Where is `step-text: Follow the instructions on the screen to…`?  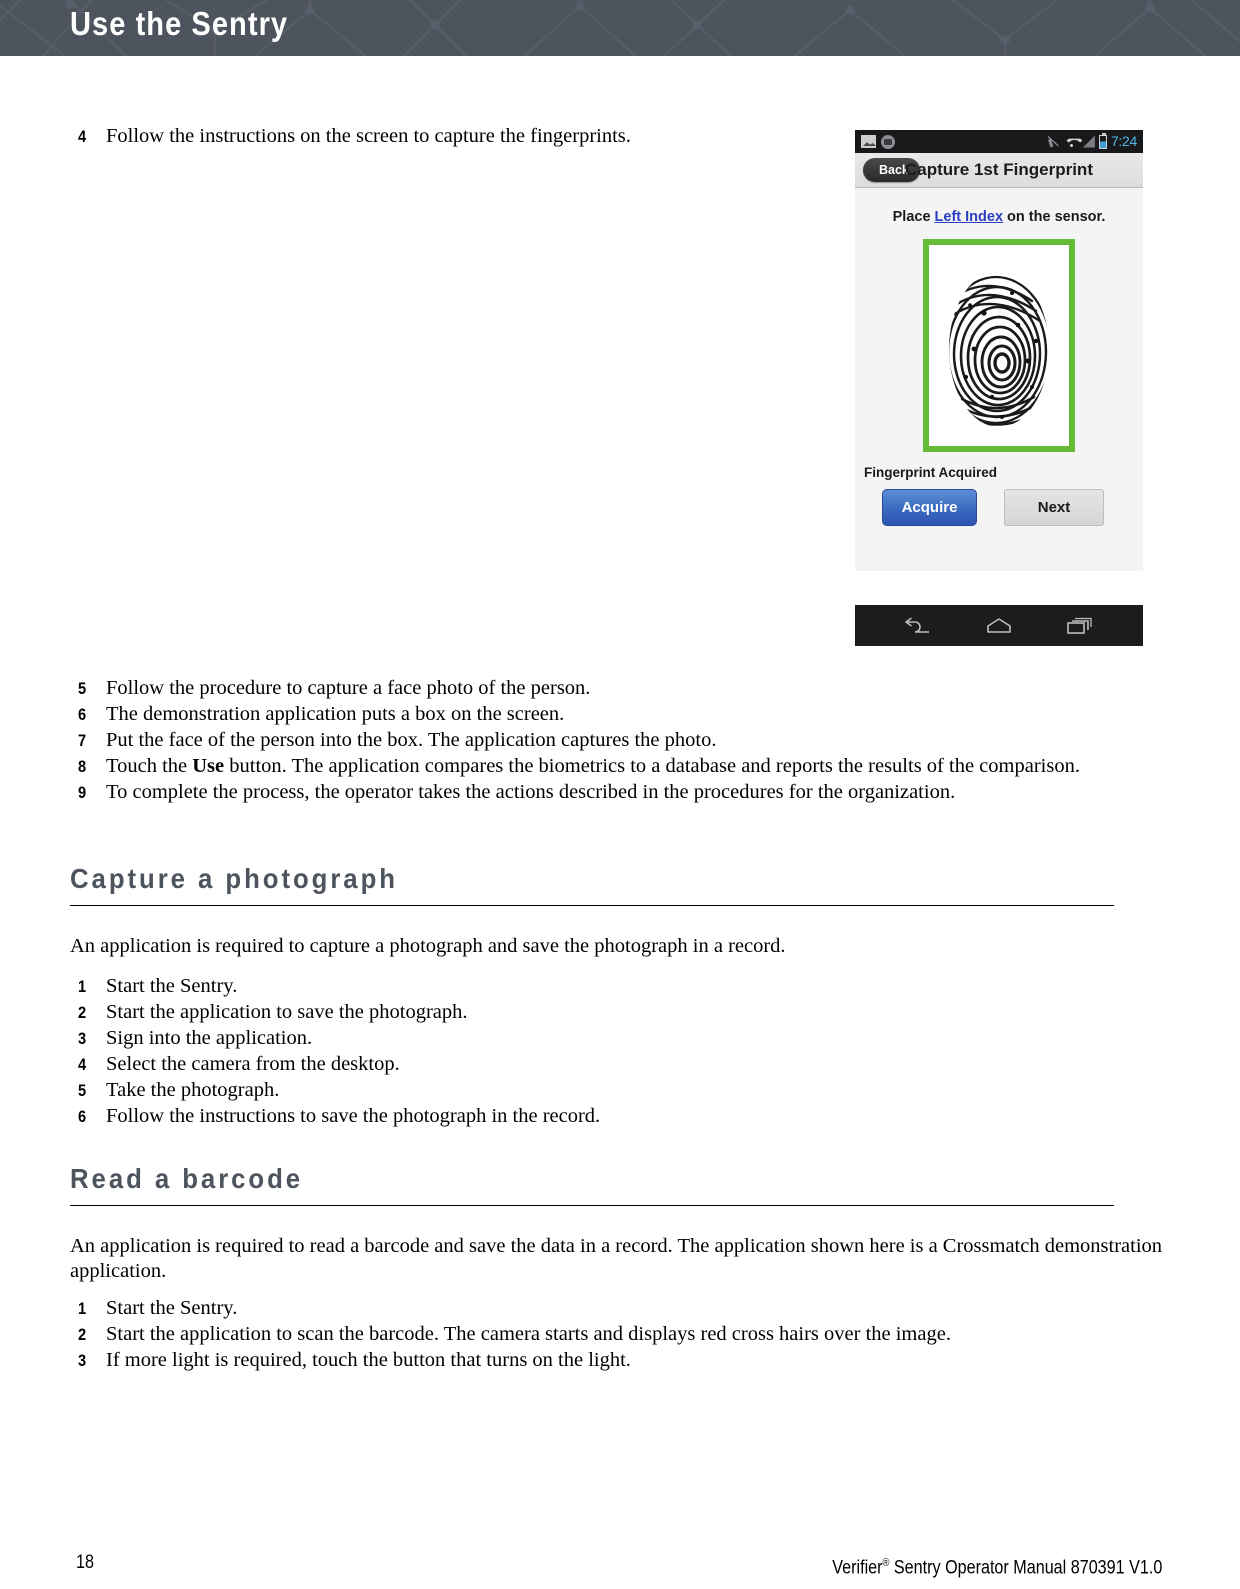 step-text: Follow the instructions on the screen to… is located at coordinates (368, 136).